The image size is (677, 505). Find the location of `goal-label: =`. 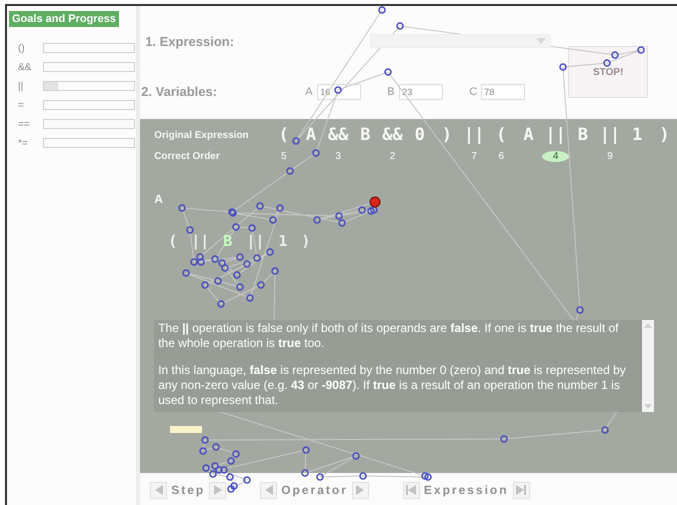

goal-label: = is located at coordinates (21, 105).